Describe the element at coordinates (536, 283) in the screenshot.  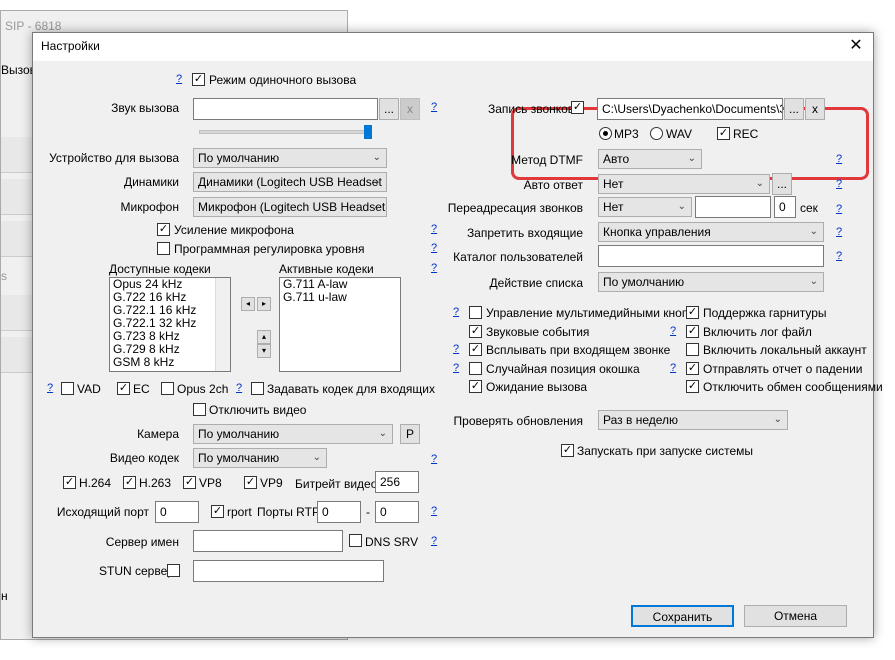
I see `list-action-label: Действие списка` at that location.